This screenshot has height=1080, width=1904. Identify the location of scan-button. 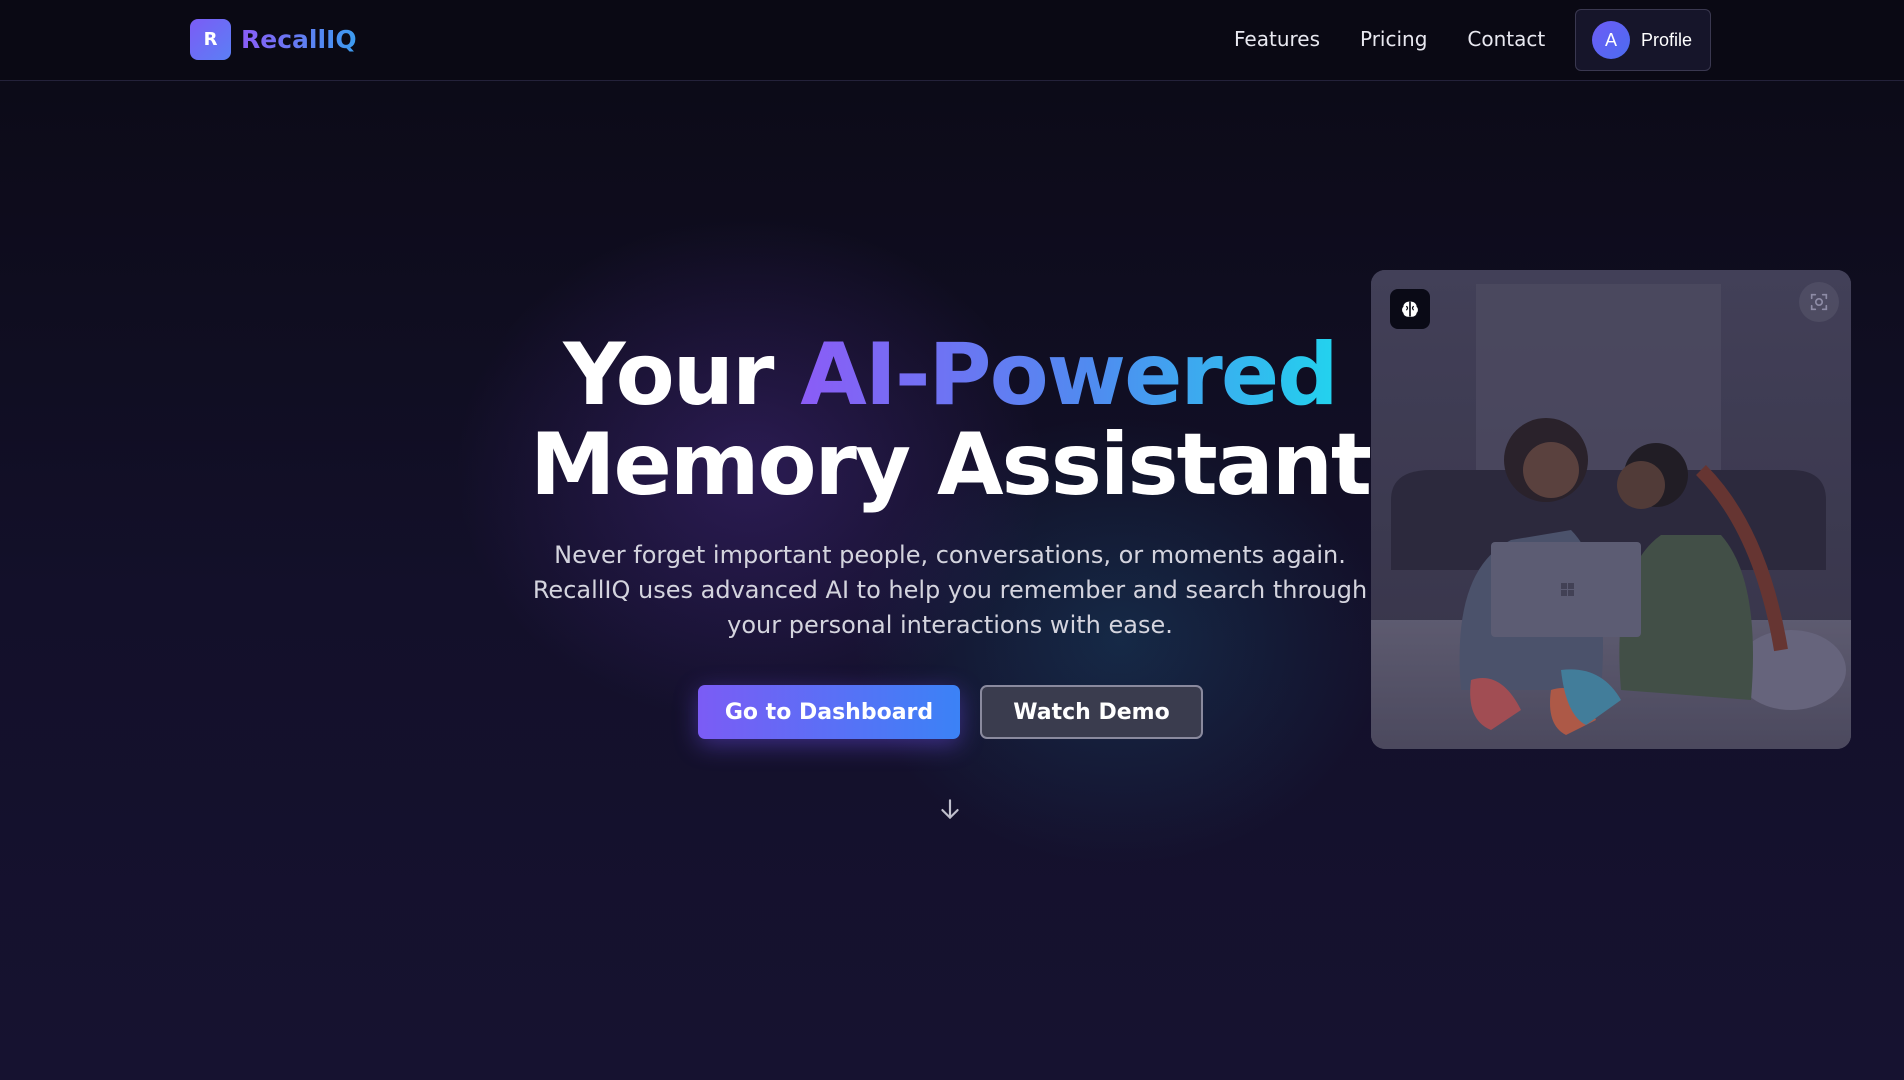
(1819, 302).